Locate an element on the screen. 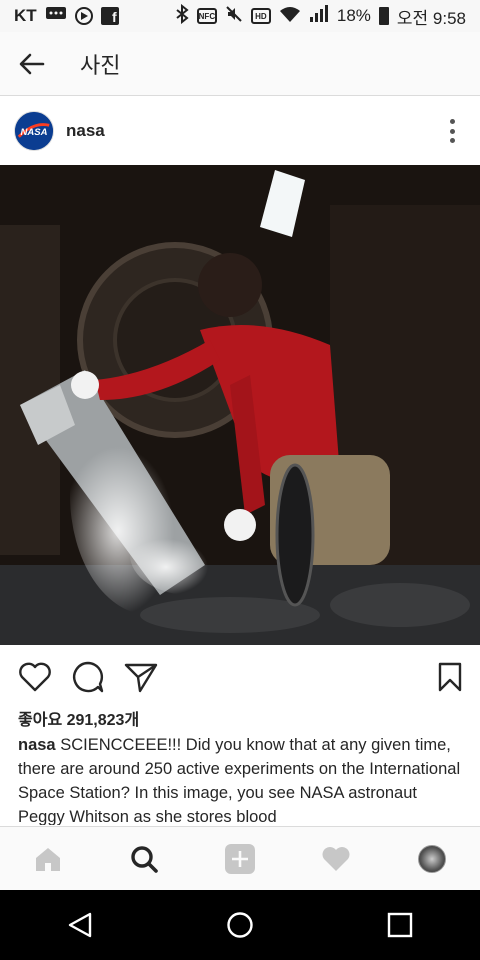  back-button is located at coordinates (32, 64).